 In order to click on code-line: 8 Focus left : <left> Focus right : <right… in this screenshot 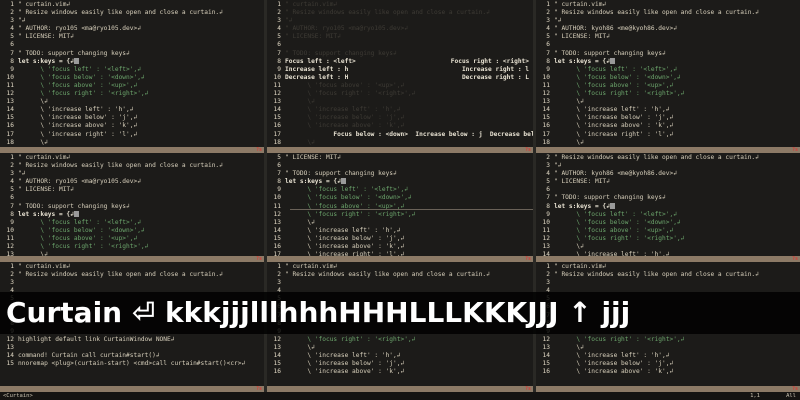, I will do `click(400, 62)`.